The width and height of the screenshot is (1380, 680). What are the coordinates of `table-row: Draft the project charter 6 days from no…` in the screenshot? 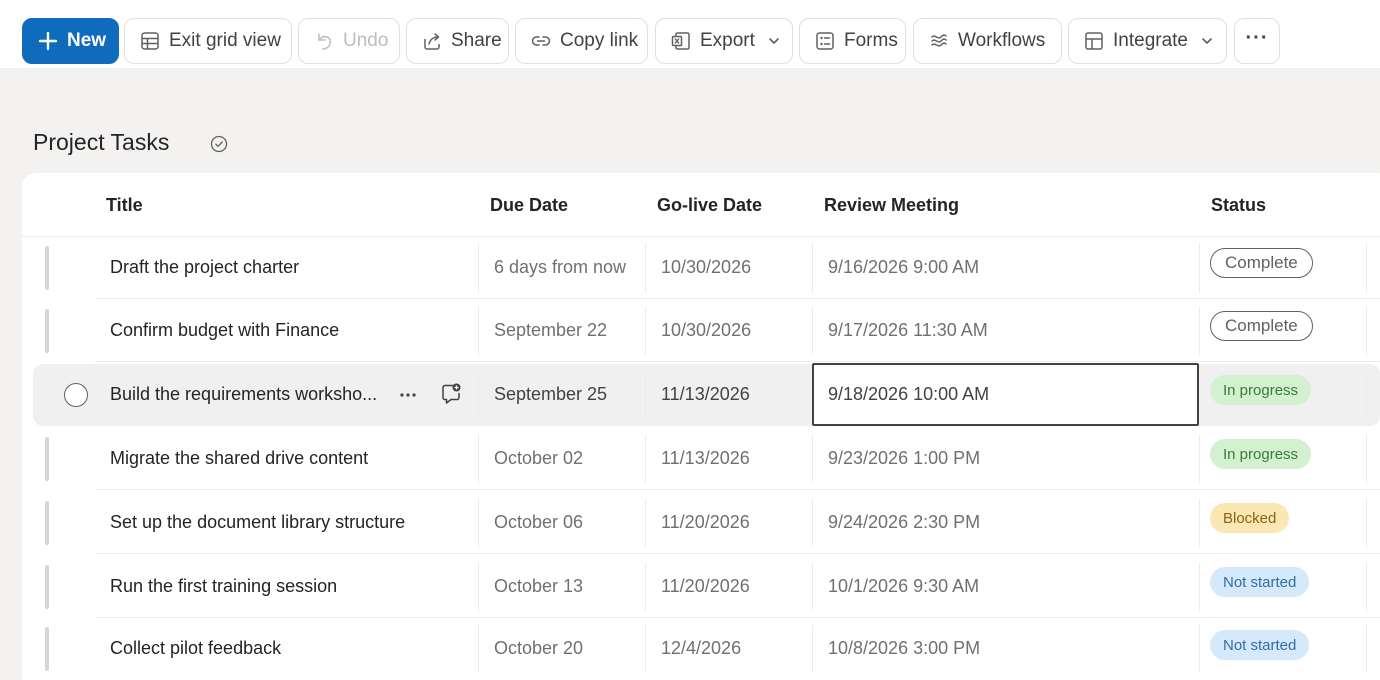 It's located at (690, 267).